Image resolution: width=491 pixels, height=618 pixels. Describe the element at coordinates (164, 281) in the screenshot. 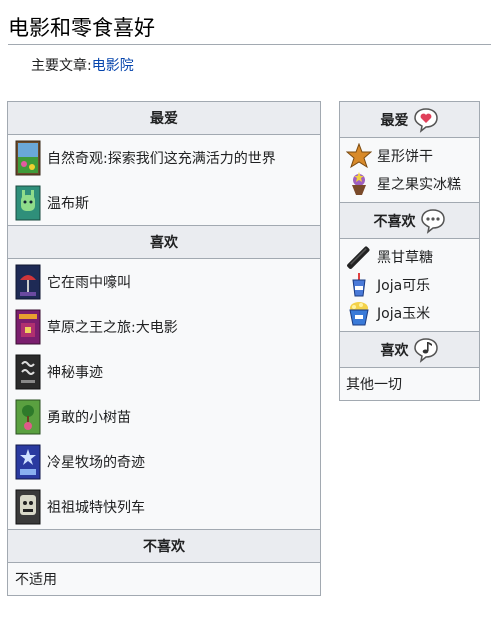

I see `list-item: 它在雨中嚎叫` at that location.